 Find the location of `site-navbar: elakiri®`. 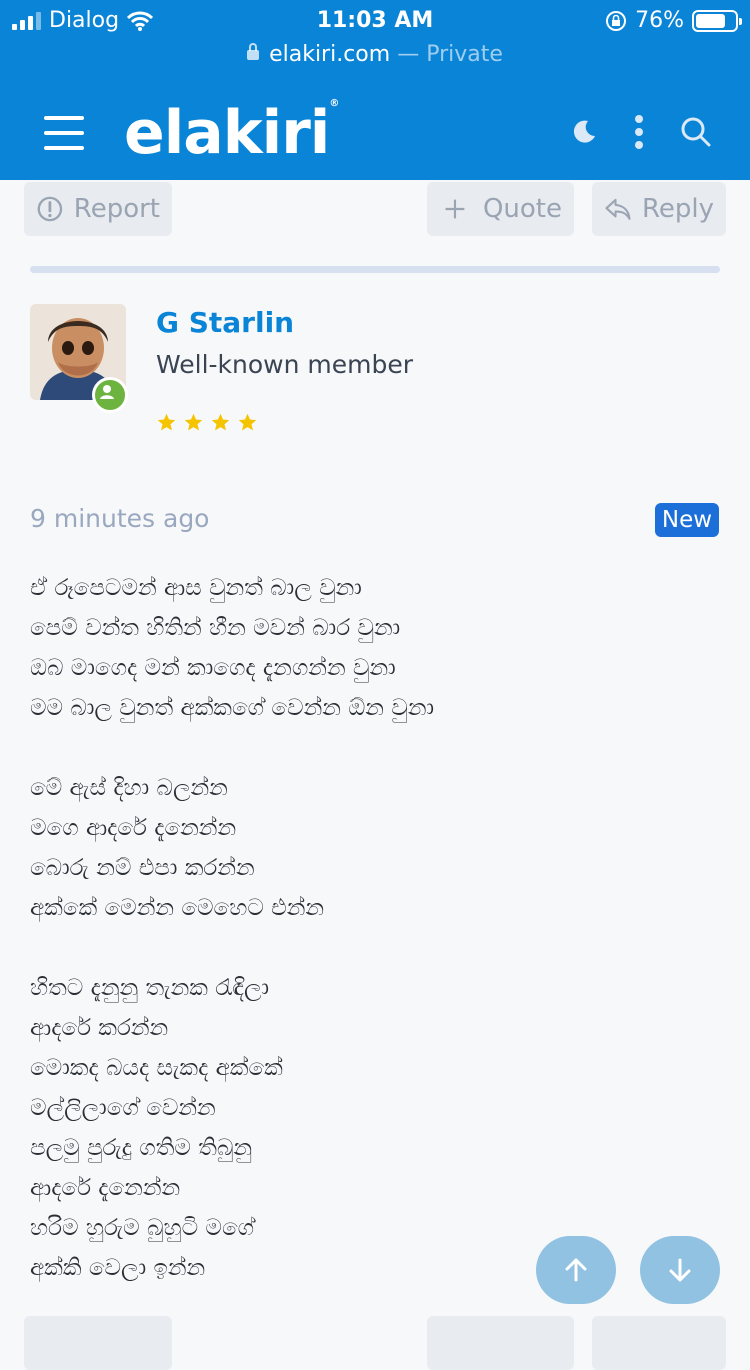

site-navbar: elakiri® is located at coordinates (375, 135).